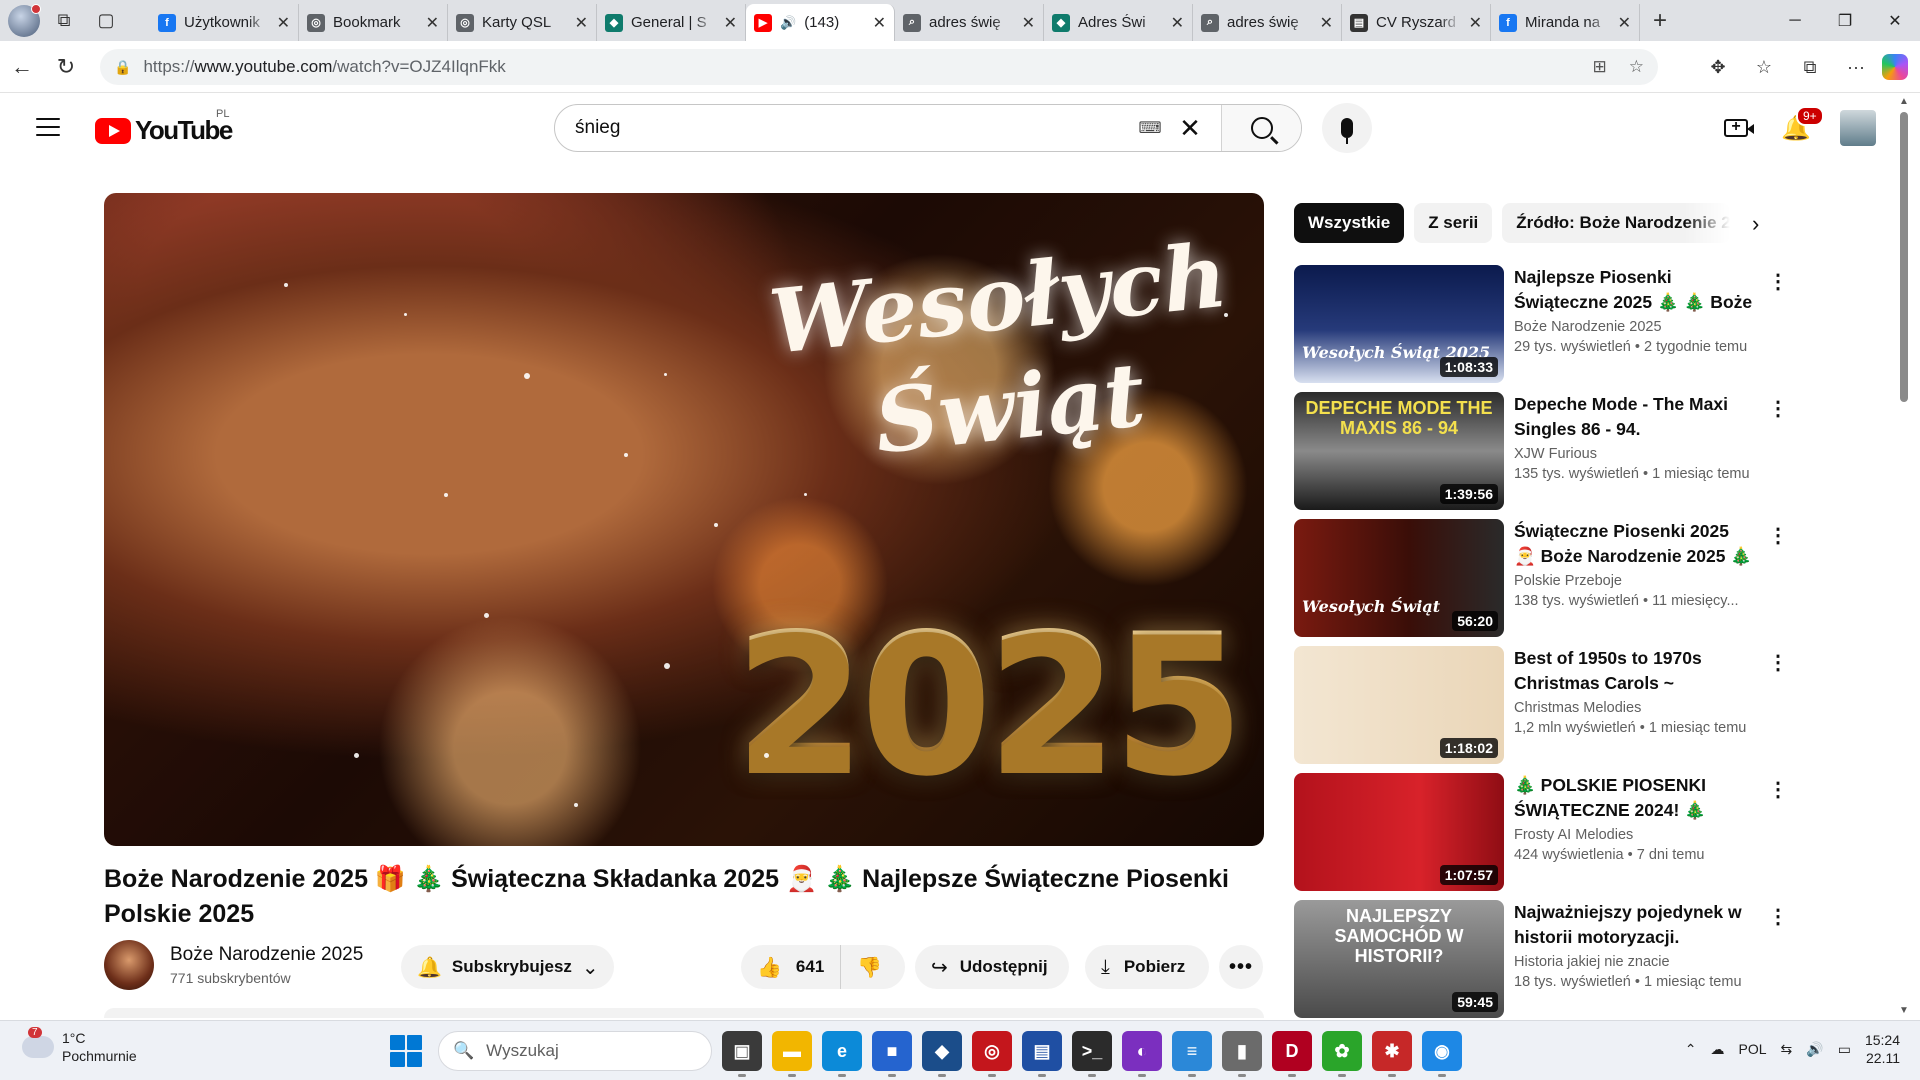 This screenshot has height=1080, width=1920. I want to click on app-star-icon: ✱, so click(1392, 1054).